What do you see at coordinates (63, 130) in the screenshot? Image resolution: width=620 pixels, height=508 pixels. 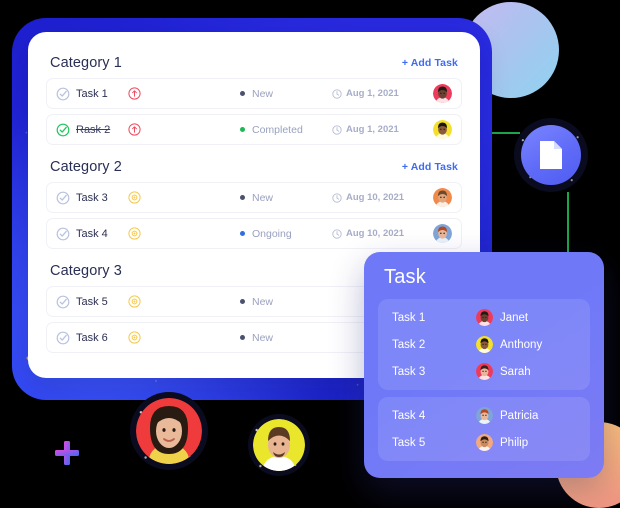 I see `task-checked-icon` at bounding box center [63, 130].